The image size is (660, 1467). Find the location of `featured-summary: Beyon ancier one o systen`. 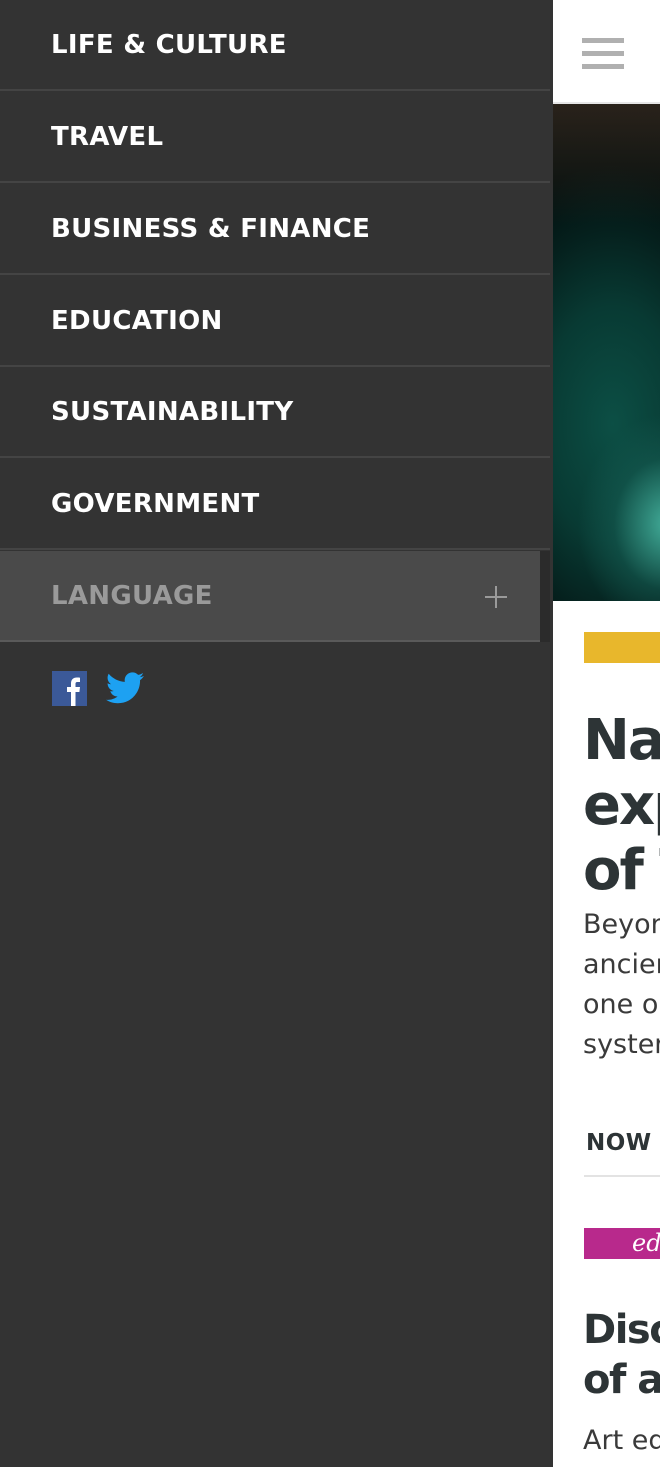

featured-summary: Beyon ancier one o systen is located at coordinates (621, 984).